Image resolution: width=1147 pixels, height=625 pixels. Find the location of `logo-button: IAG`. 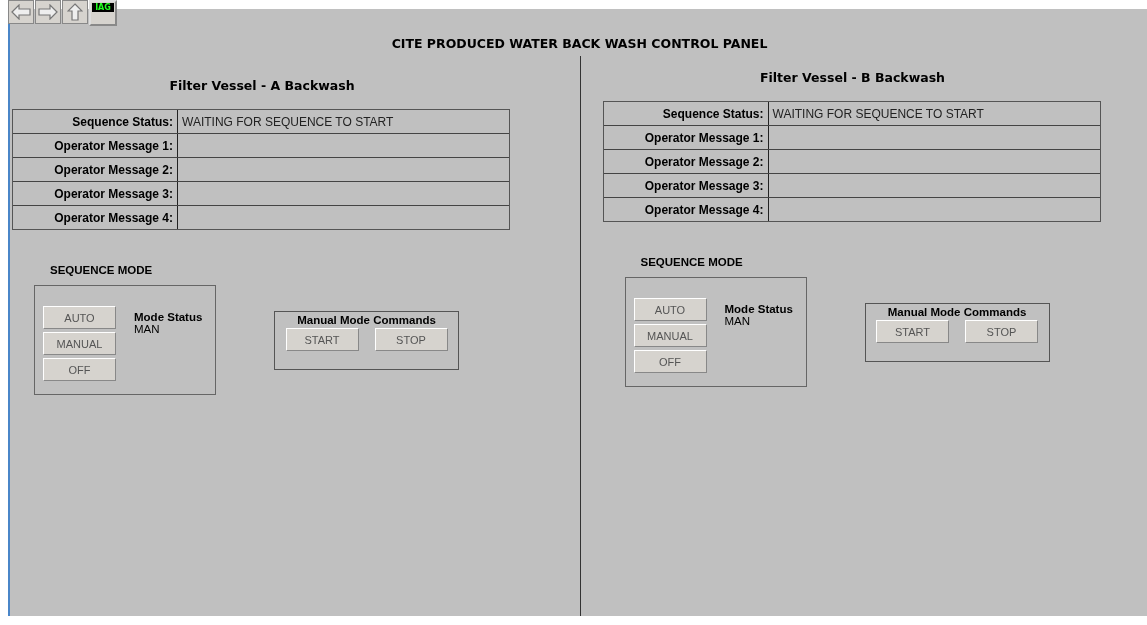

logo-button: IAG is located at coordinates (103, 13).